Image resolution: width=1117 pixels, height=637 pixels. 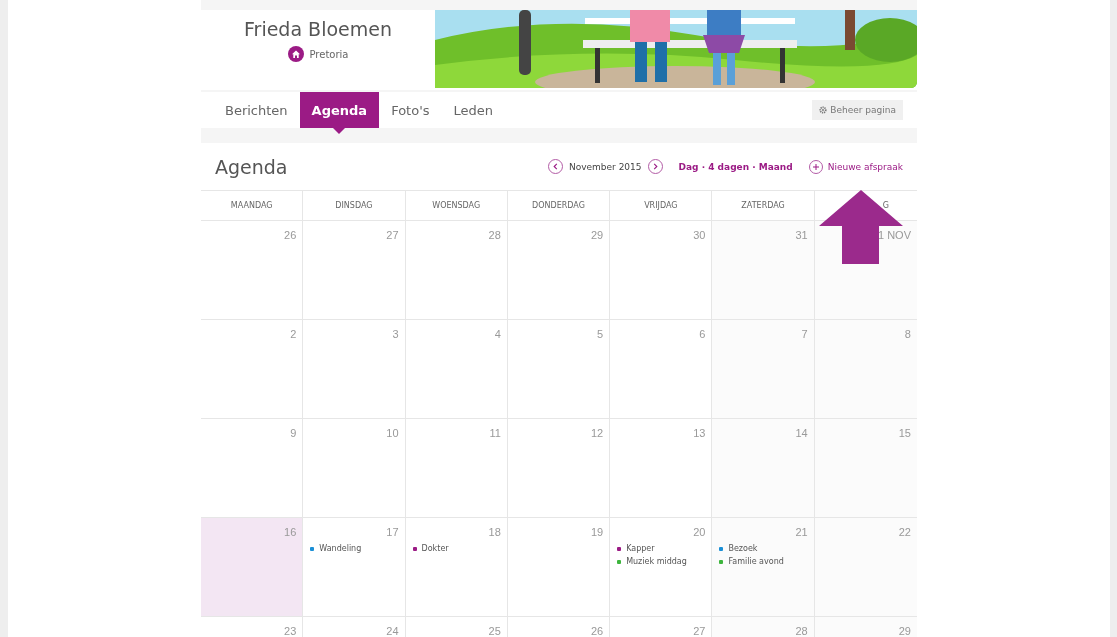 What do you see at coordinates (801, 235) in the screenshot?
I see `day-number: 31` at bounding box center [801, 235].